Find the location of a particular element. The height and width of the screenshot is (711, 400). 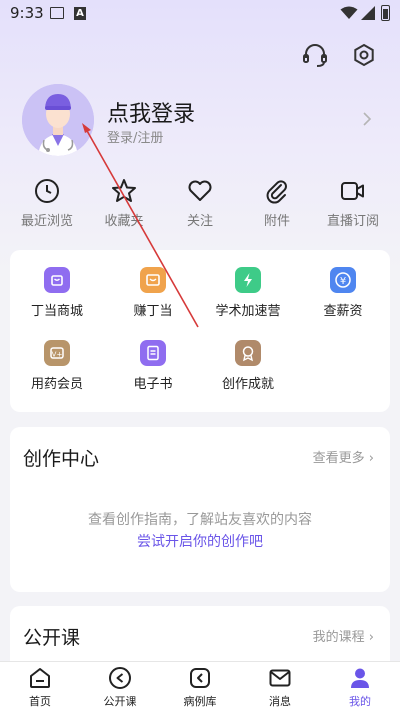

service-earn-dingdang: 赚丁当 is located at coordinates (153, 293).